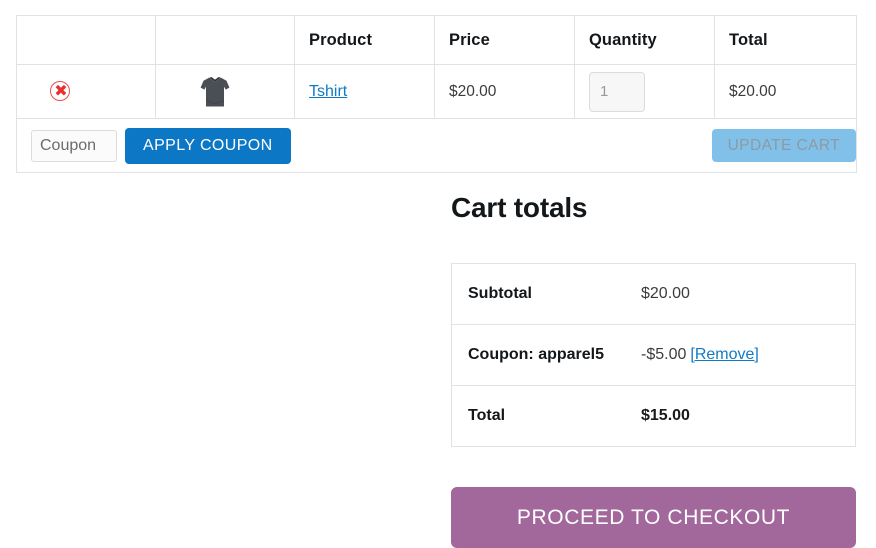  What do you see at coordinates (785, 91) in the screenshot?
I see `cell-line-total: $20.00` at bounding box center [785, 91].